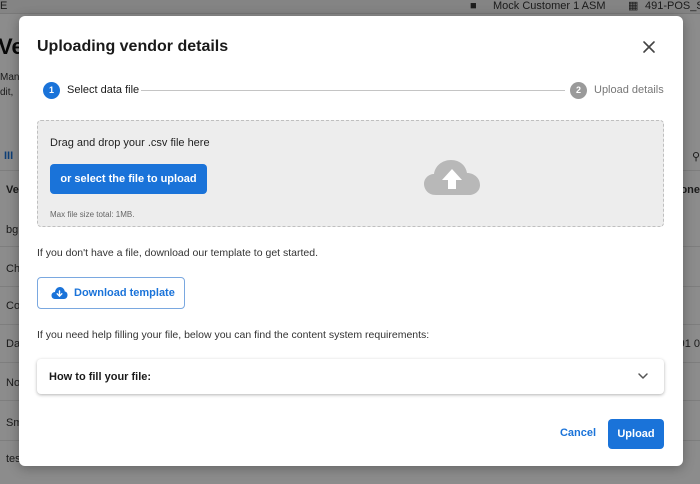  What do you see at coordinates (578, 90) in the screenshot?
I see `step-2-indicator: 2` at bounding box center [578, 90].